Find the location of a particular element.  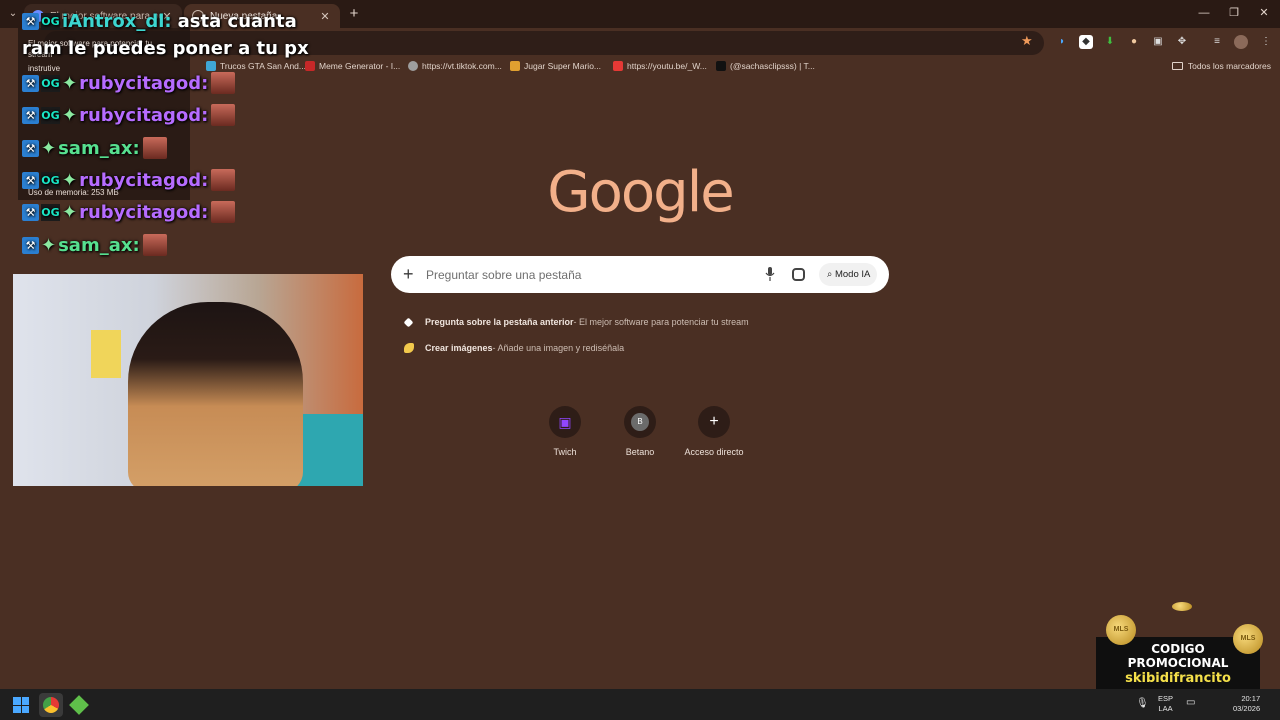

shortcut-label: Acceso directo is located at coordinates (714, 452).